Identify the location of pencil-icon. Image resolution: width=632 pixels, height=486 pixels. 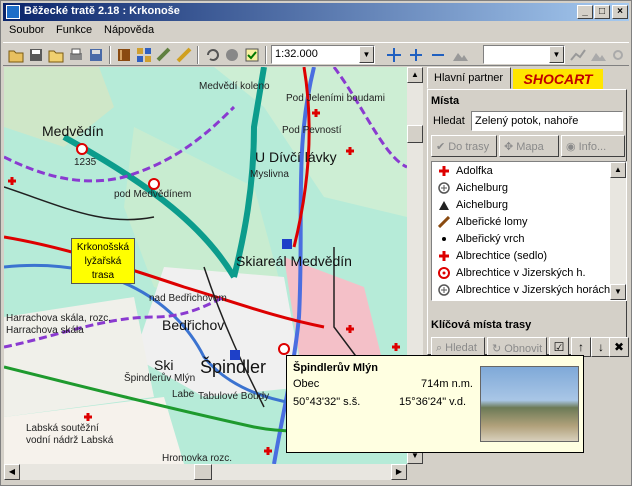
(184, 55).